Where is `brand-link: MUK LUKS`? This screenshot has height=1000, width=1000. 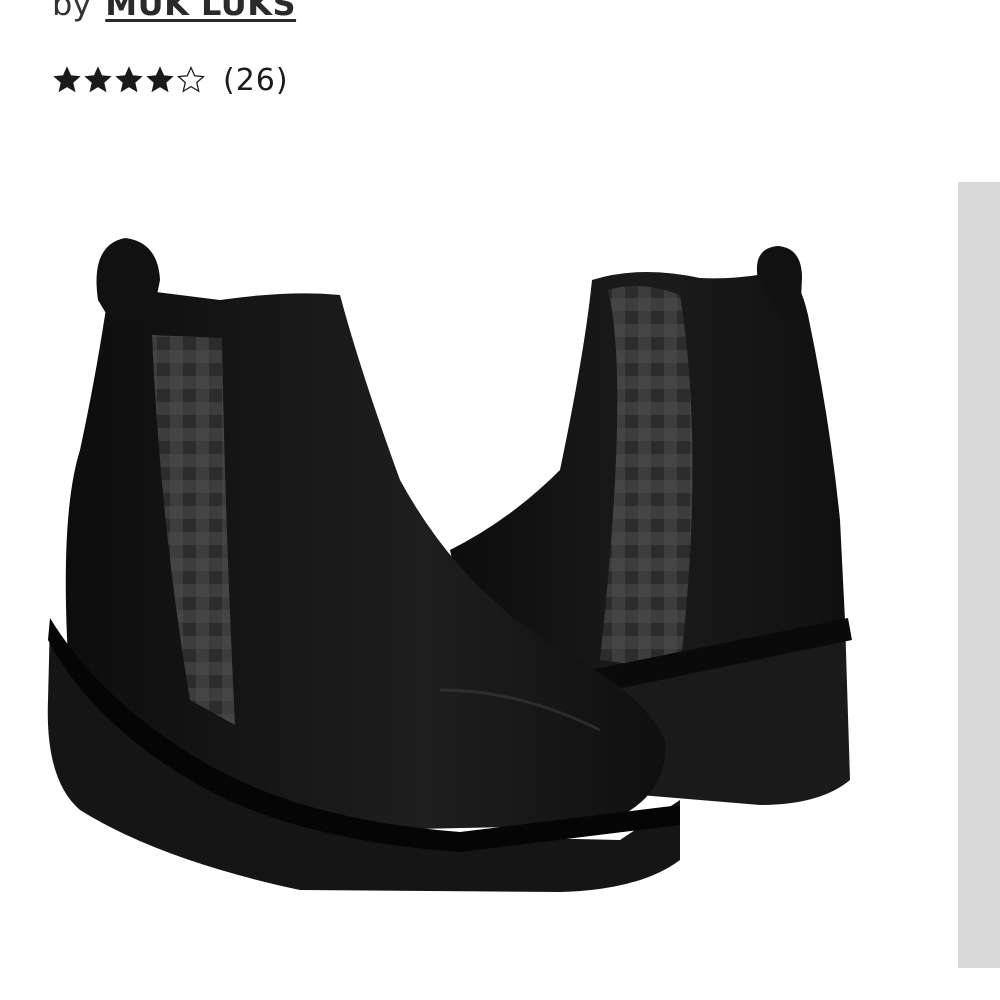 brand-link: MUK LUKS is located at coordinates (200, 11).